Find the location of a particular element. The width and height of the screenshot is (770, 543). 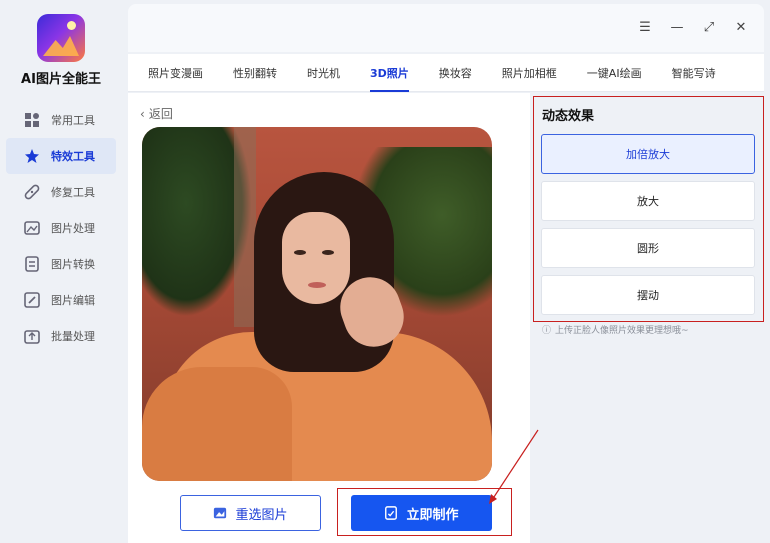

effect-double-zoom: 加倍放大 is located at coordinates (648, 154).